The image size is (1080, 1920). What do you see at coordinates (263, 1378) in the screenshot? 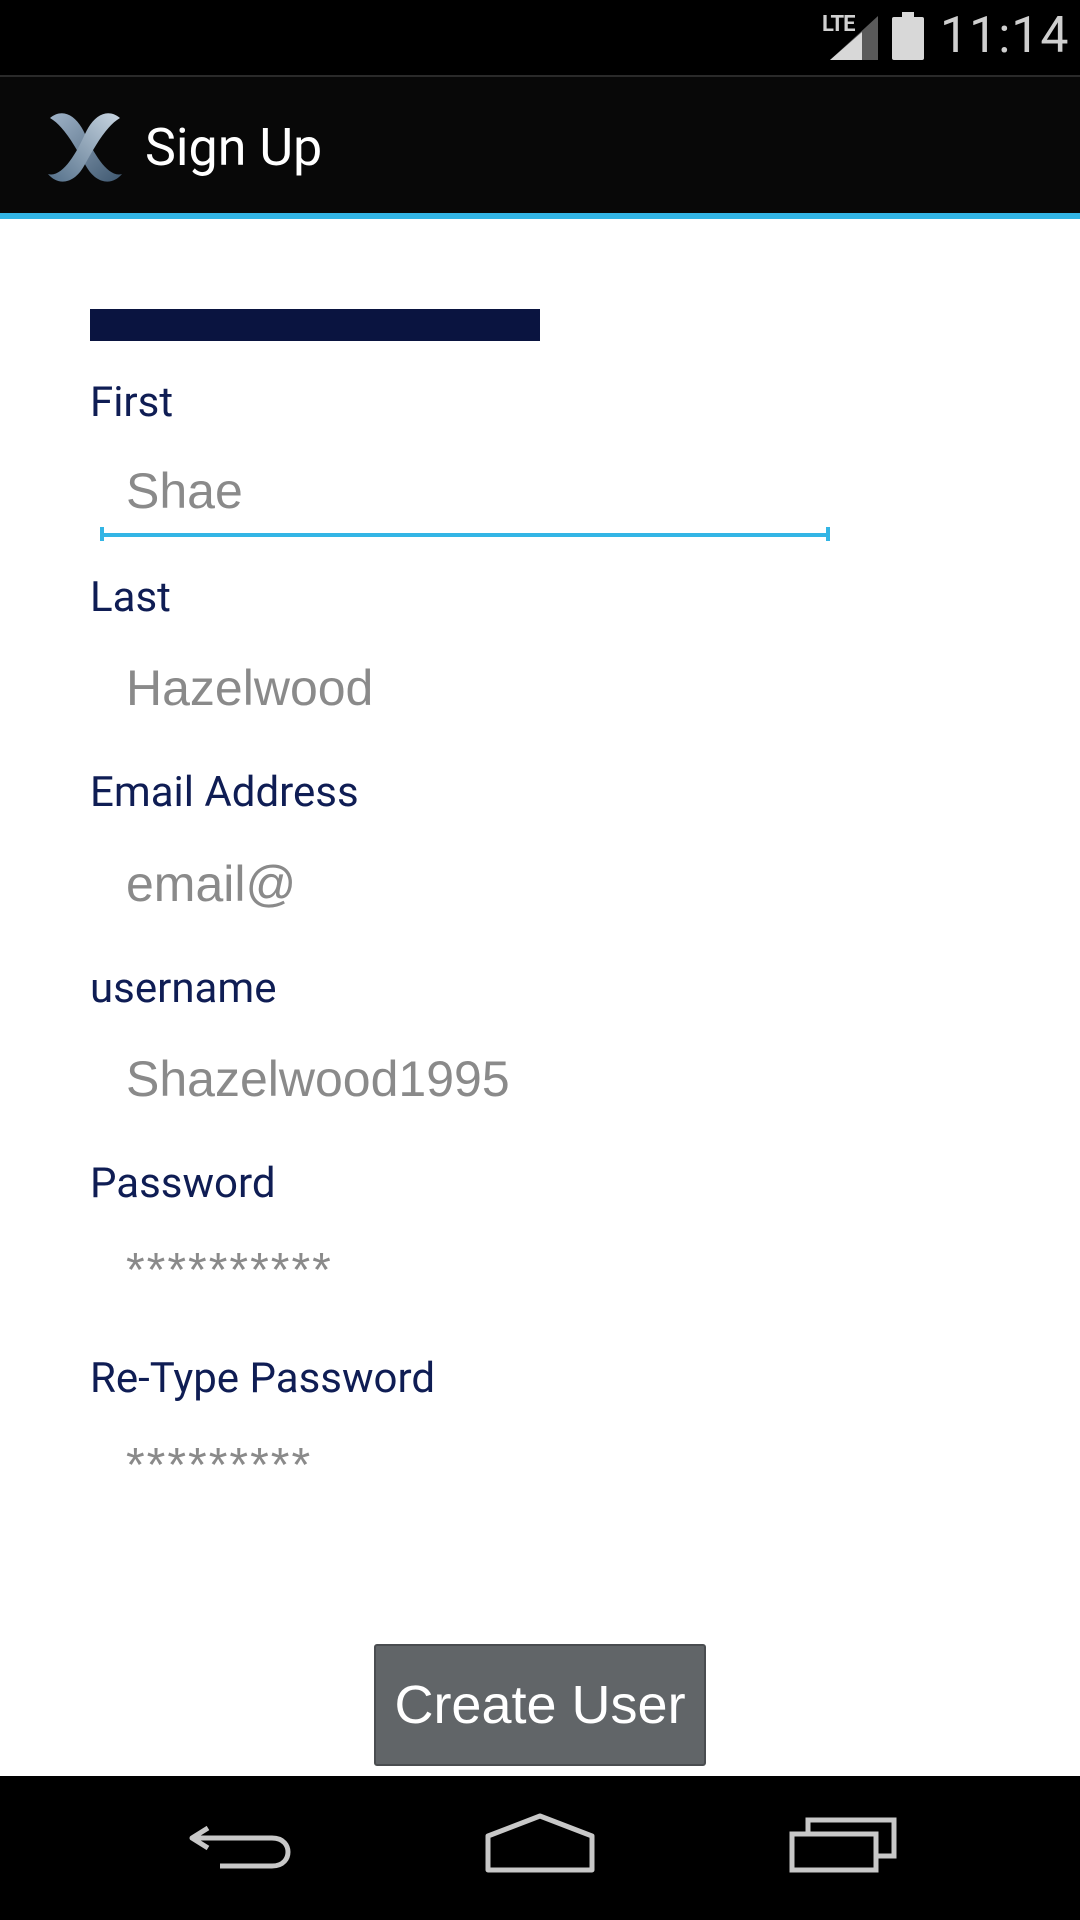
I see `retype-password-label: Re-Type Password` at bounding box center [263, 1378].